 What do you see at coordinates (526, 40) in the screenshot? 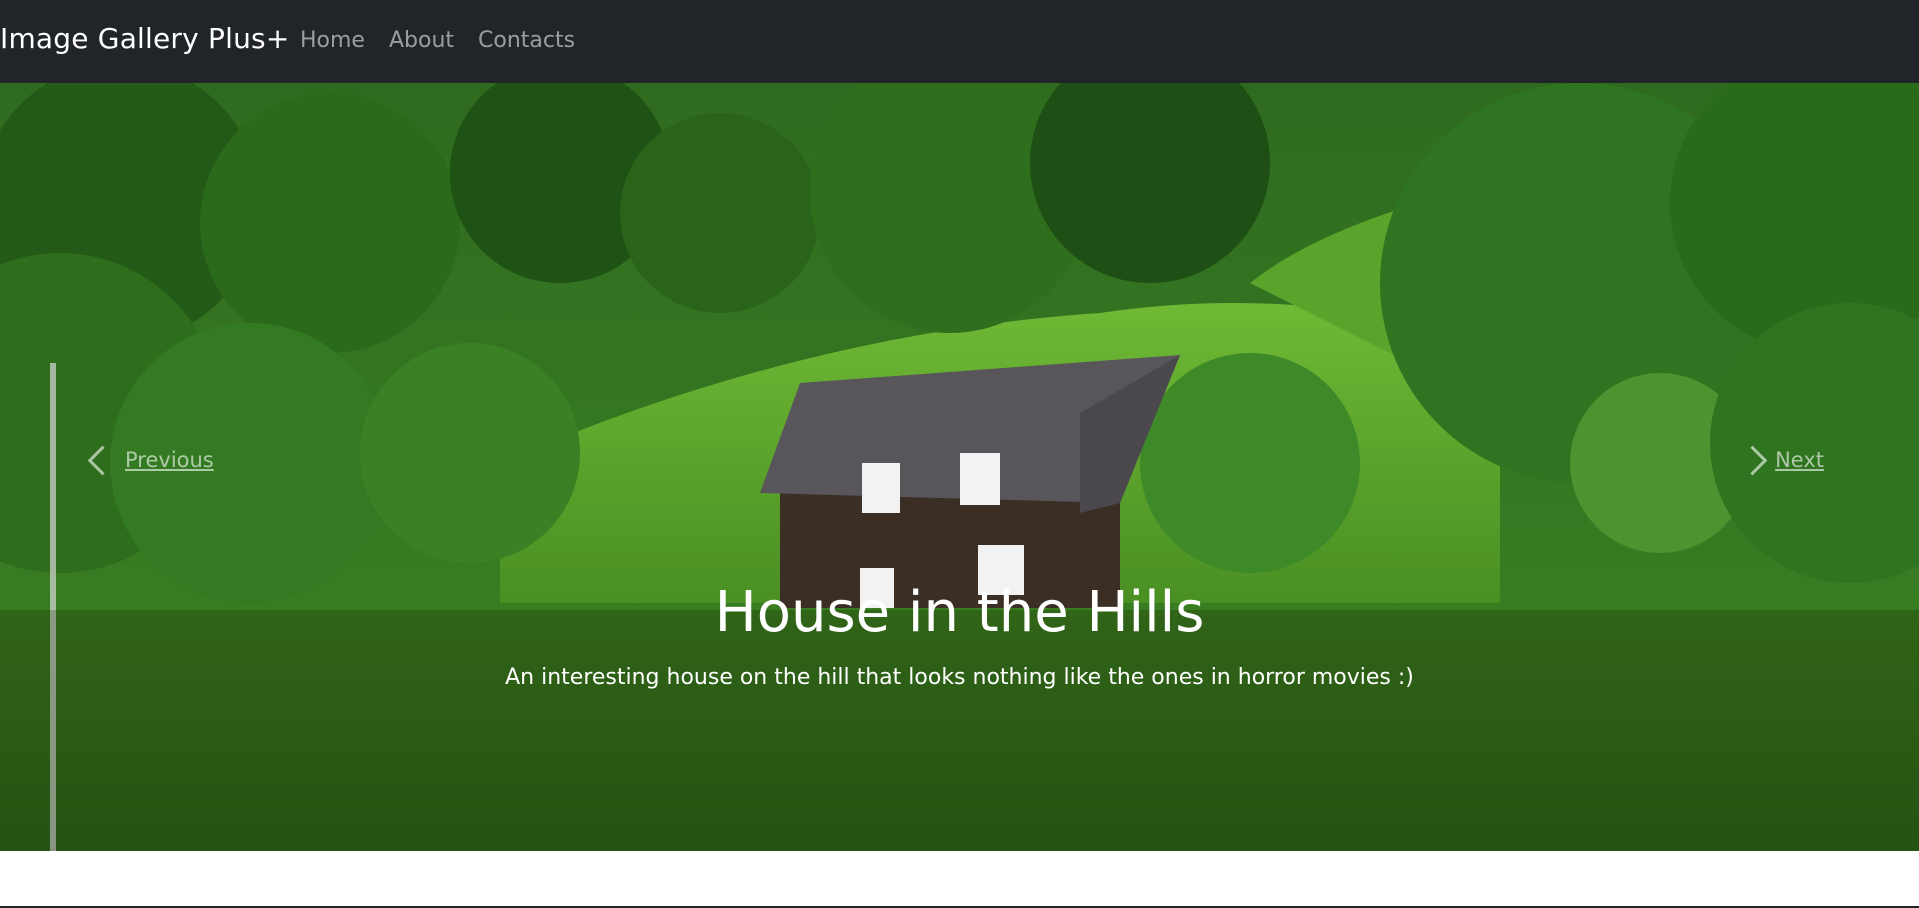
I see `nav-link-contacts: Contacts` at bounding box center [526, 40].